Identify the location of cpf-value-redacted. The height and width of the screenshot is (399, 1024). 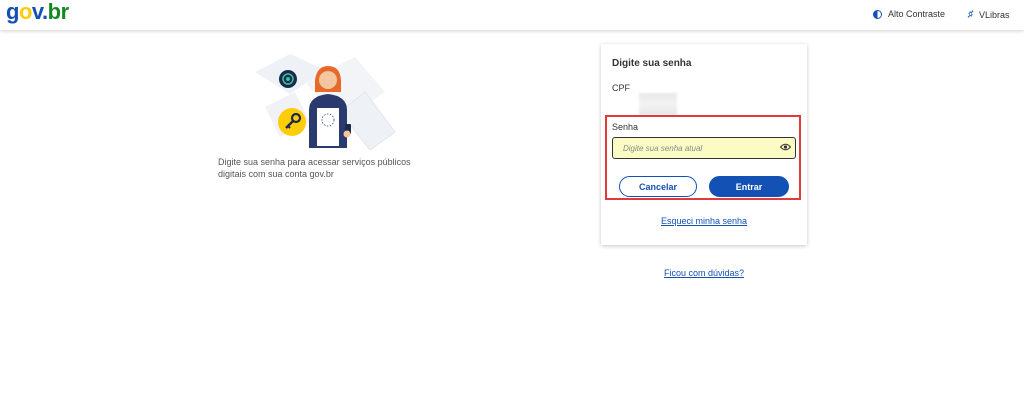
(658, 104).